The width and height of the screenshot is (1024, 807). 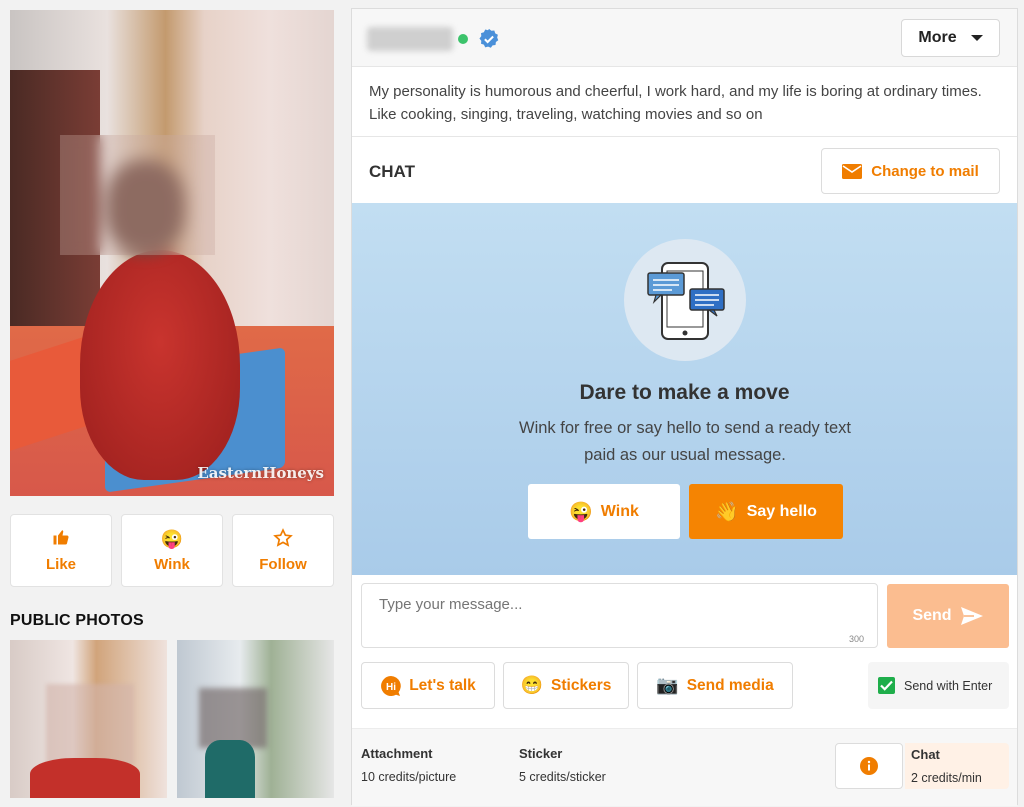 I want to click on like-button: Like, so click(x=61, y=550).